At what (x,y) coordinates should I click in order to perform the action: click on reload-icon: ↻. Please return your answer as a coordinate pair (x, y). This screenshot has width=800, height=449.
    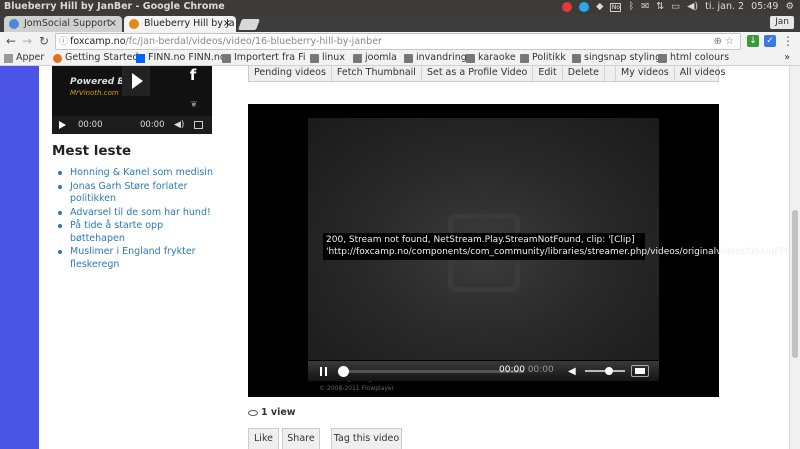
    Looking at the image, I should click on (44, 41).